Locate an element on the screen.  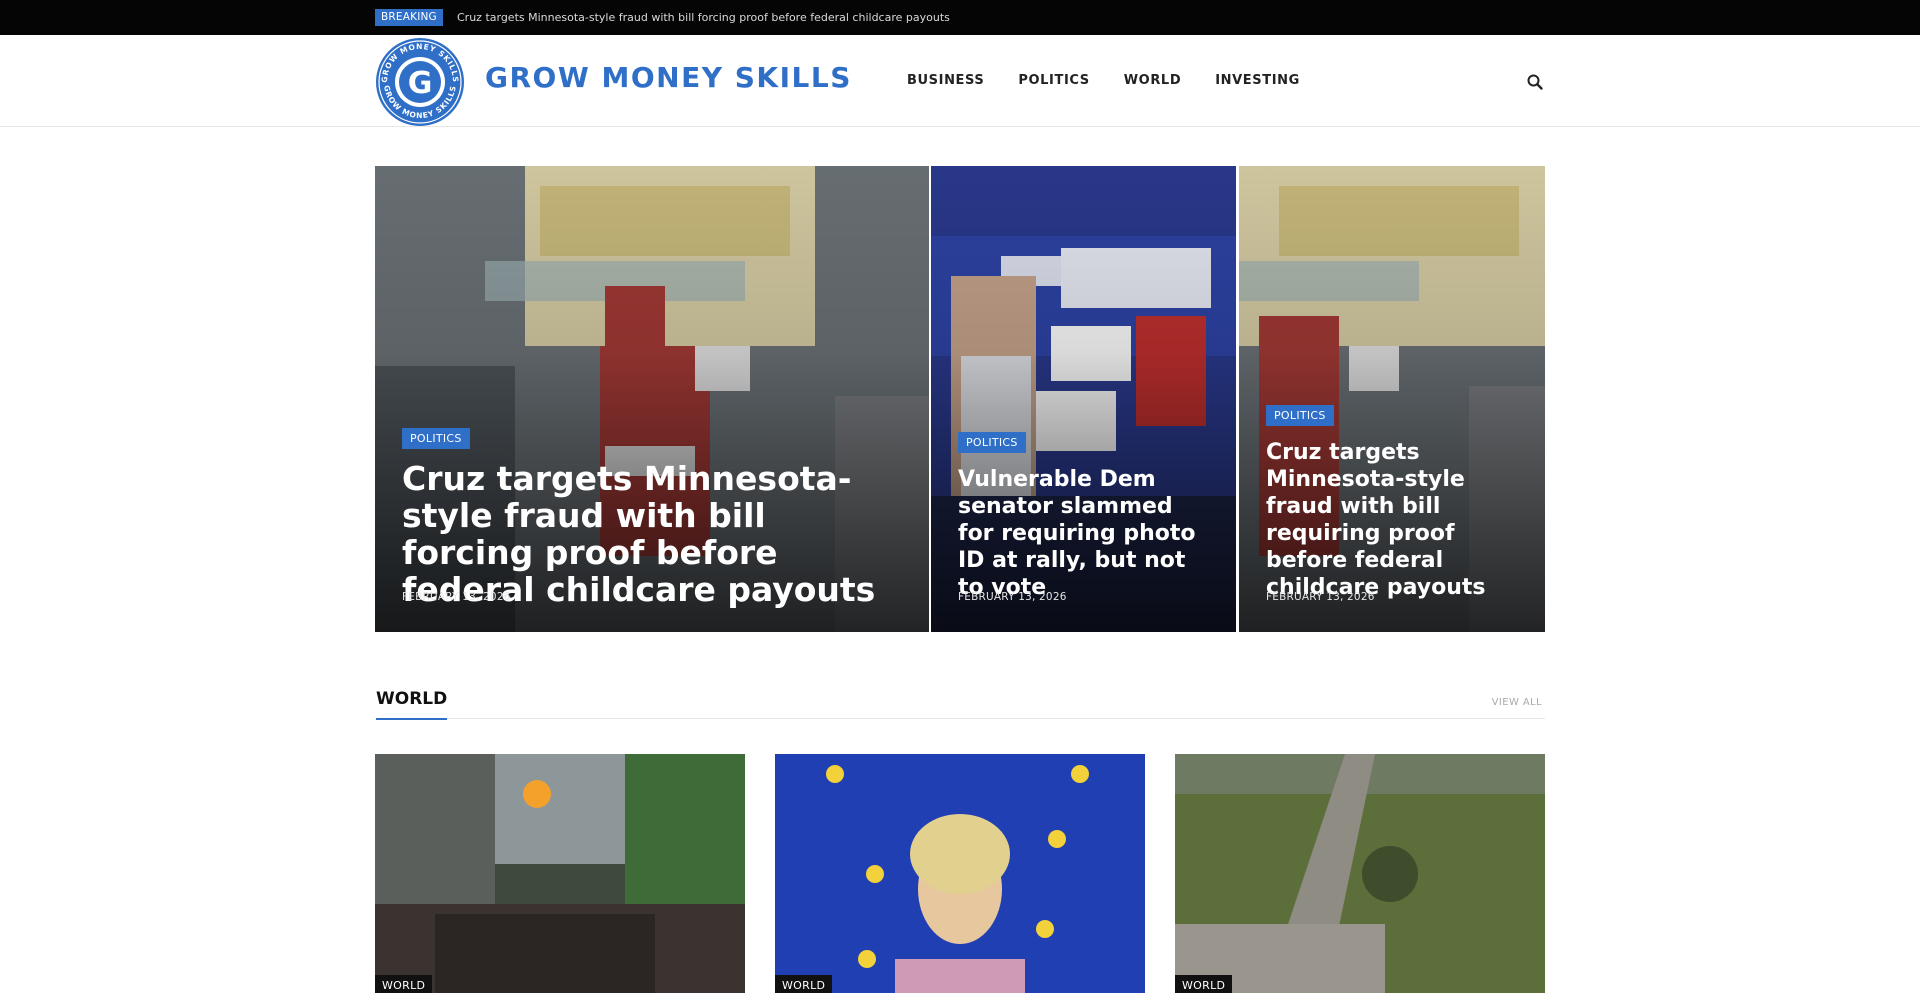
world-image-eu-speaker is located at coordinates (960, 873).